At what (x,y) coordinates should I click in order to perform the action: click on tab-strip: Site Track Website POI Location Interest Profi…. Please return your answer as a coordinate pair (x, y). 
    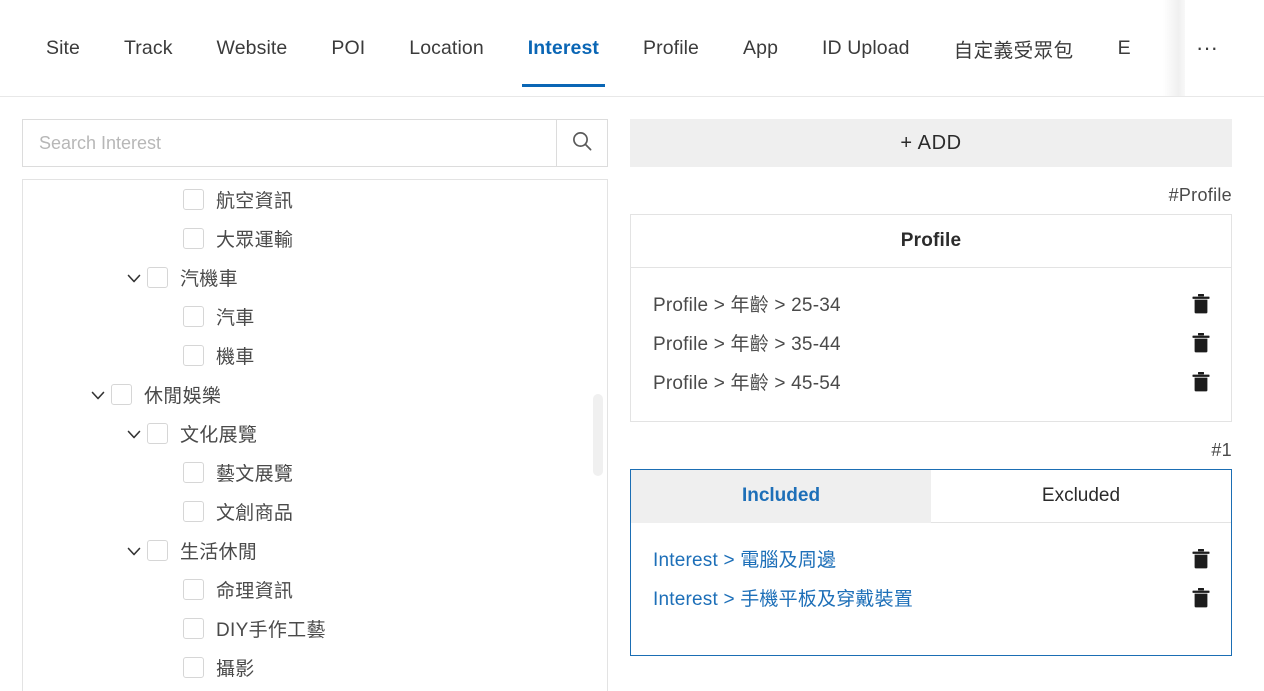
    Looking at the image, I should click on (576, 48).